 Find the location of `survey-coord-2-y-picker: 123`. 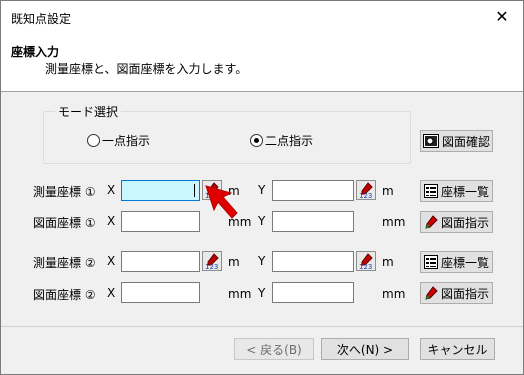

survey-coord-2-y-picker: 123 is located at coordinates (366, 261).